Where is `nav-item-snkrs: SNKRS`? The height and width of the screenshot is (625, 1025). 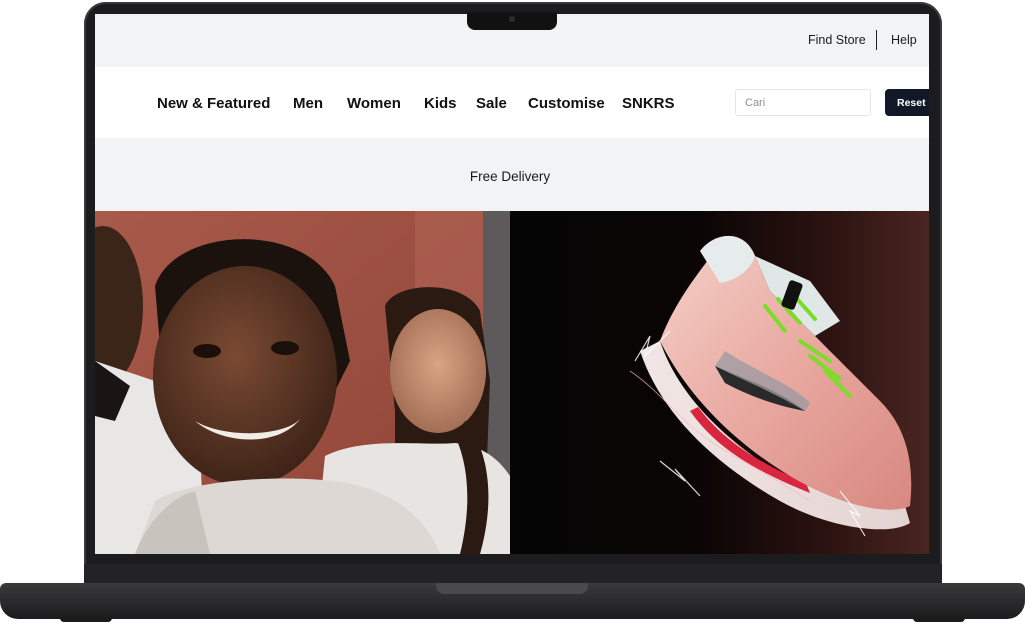 nav-item-snkrs: SNKRS is located at coordinates (648, 103).